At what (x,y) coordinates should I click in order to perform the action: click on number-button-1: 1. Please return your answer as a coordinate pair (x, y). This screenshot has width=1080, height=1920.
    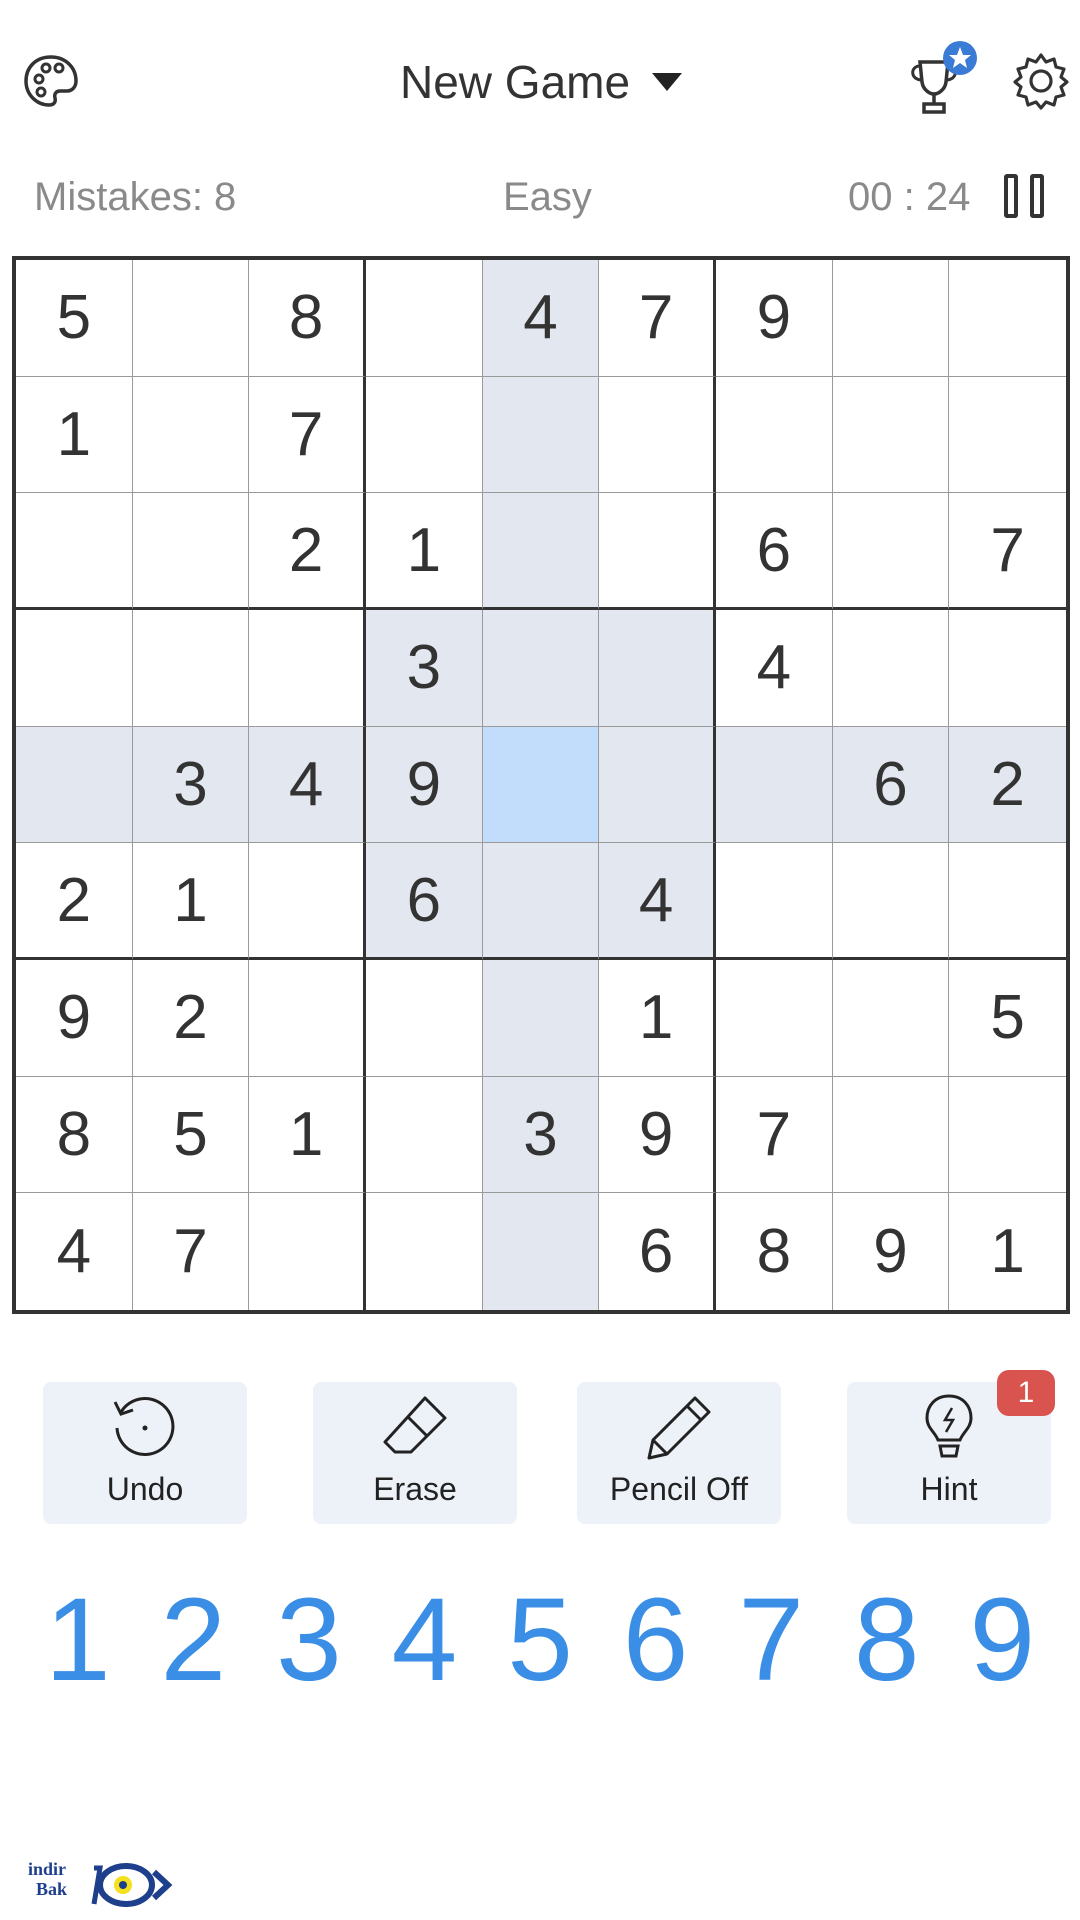
    Looking at the image, I should click on (78, 1640).